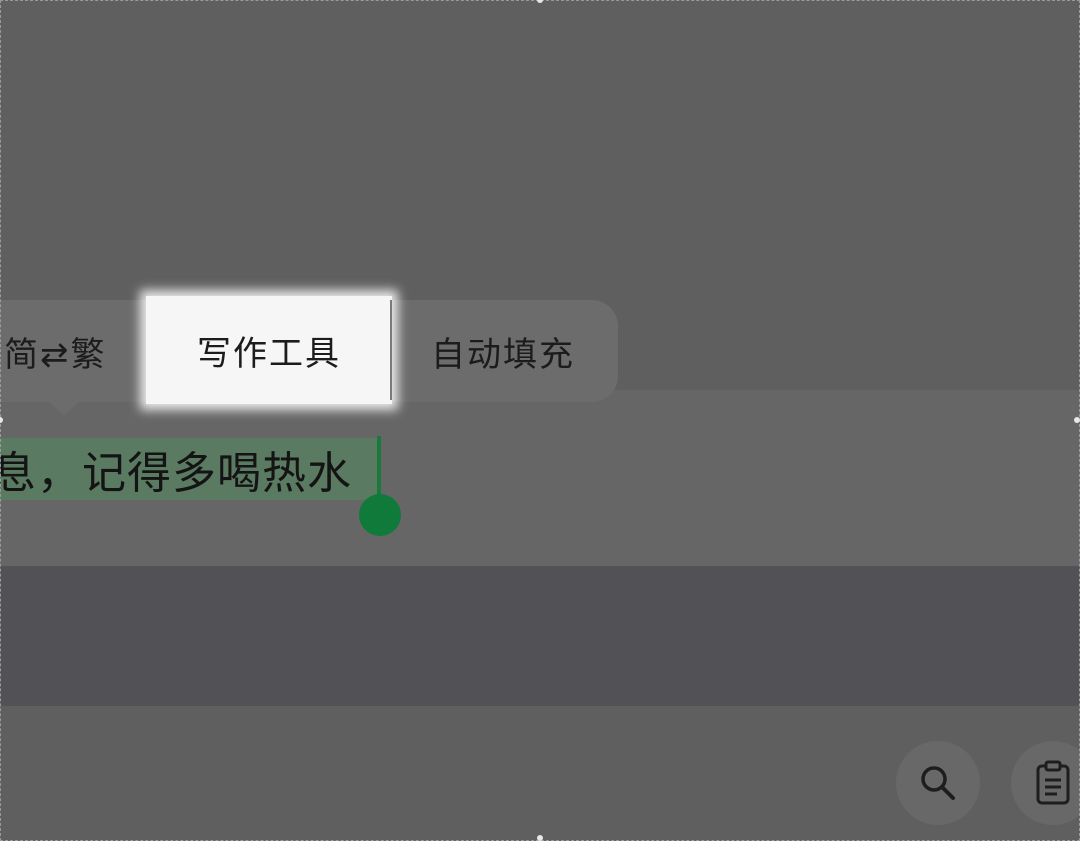  I want to click on menu-item-writing-tools: 写作工具, so click(269, 350).